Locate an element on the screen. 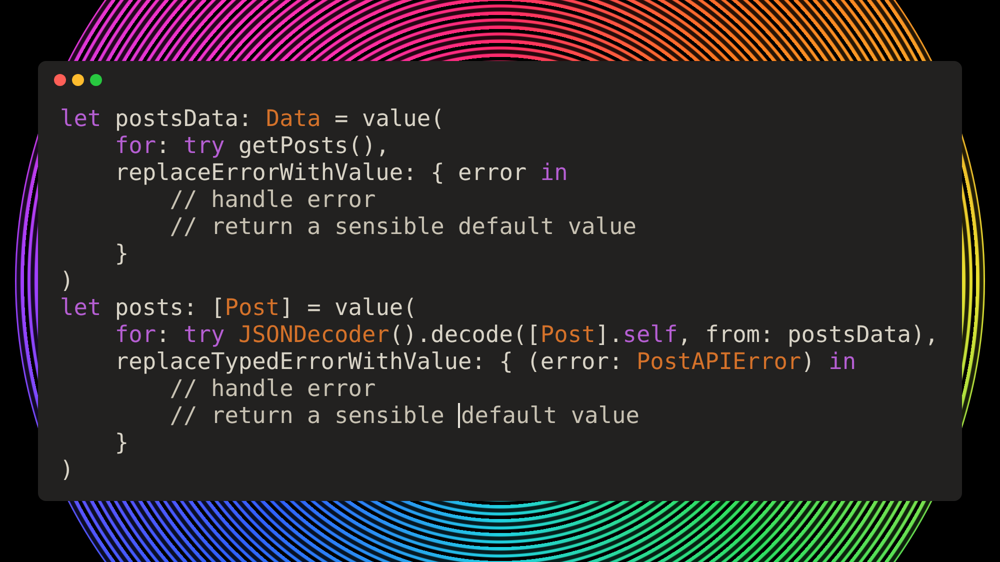  close-control is located at coordinates (60, 80).